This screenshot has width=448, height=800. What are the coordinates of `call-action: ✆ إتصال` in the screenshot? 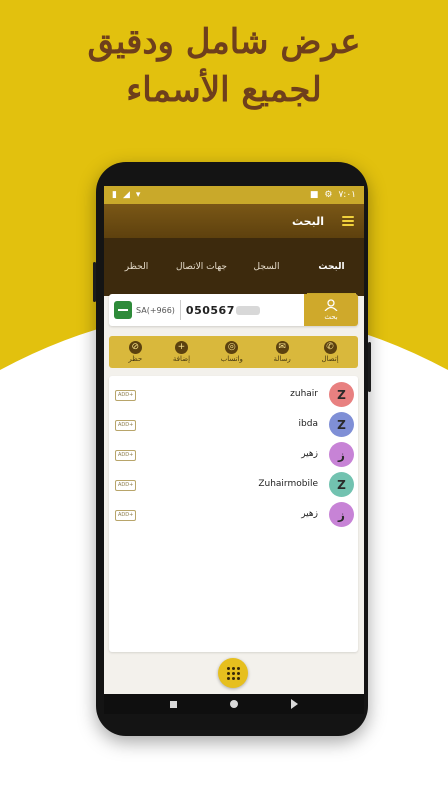 It's located at (330, 352).